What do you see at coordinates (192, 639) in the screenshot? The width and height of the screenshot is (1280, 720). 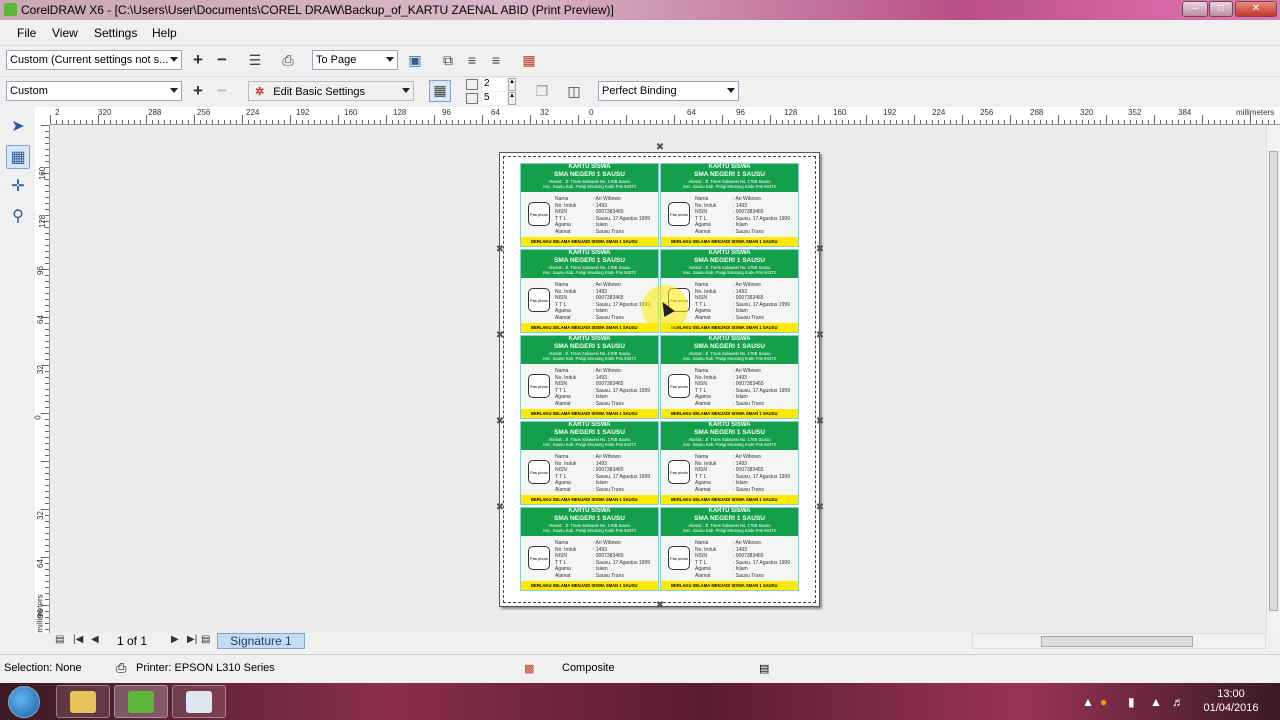 I see `last-page-icon: ▶|` at bounding box center [192, 639].